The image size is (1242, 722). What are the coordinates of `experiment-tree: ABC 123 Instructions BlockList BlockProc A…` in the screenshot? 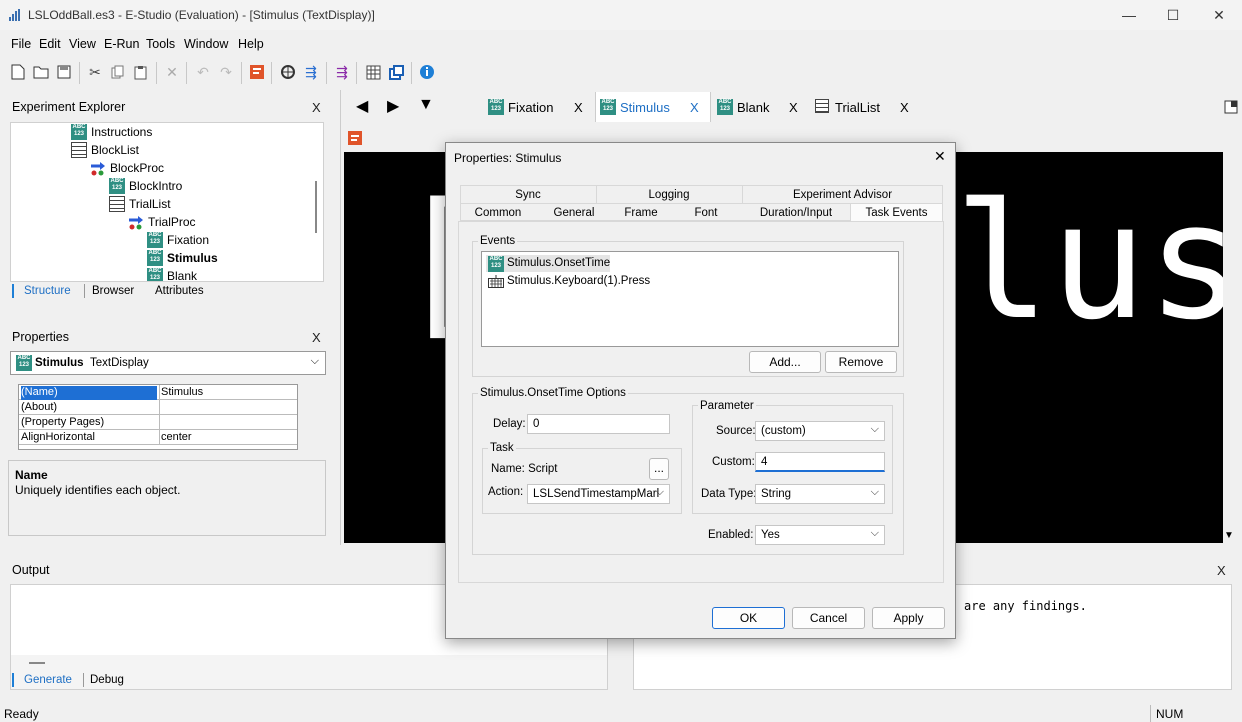 It's located at (167, 202).